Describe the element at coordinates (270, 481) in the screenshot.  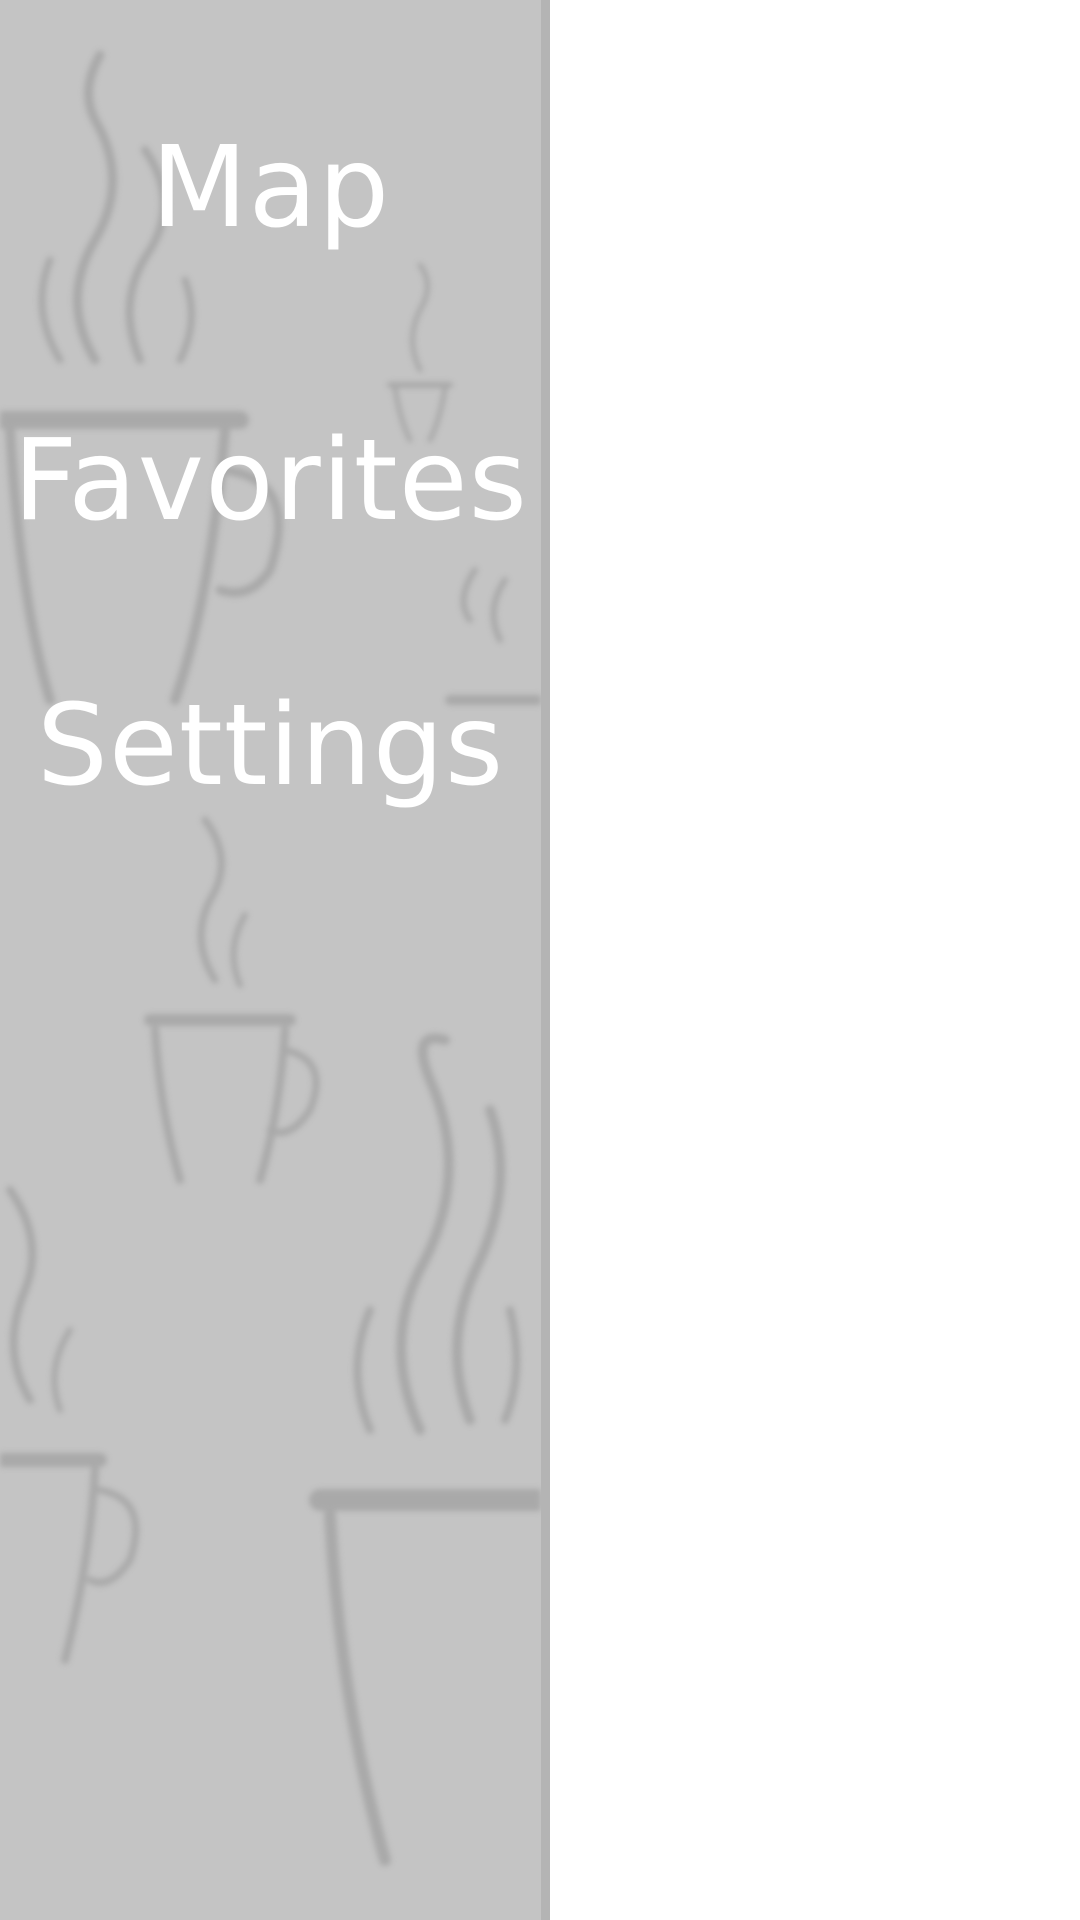
I see `drawer-item-favorites: Favorites` at that location.